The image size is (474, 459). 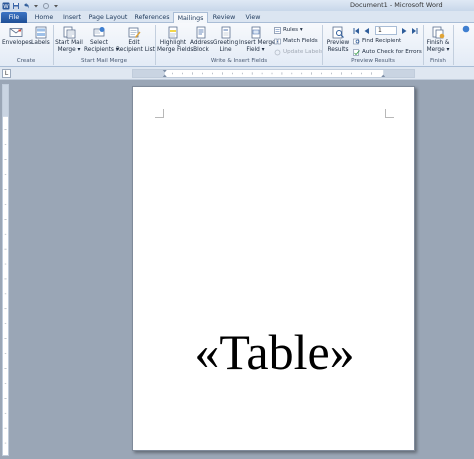 I want to click on greeting-line-button: Greeting Line, so click(x=225, y=39).